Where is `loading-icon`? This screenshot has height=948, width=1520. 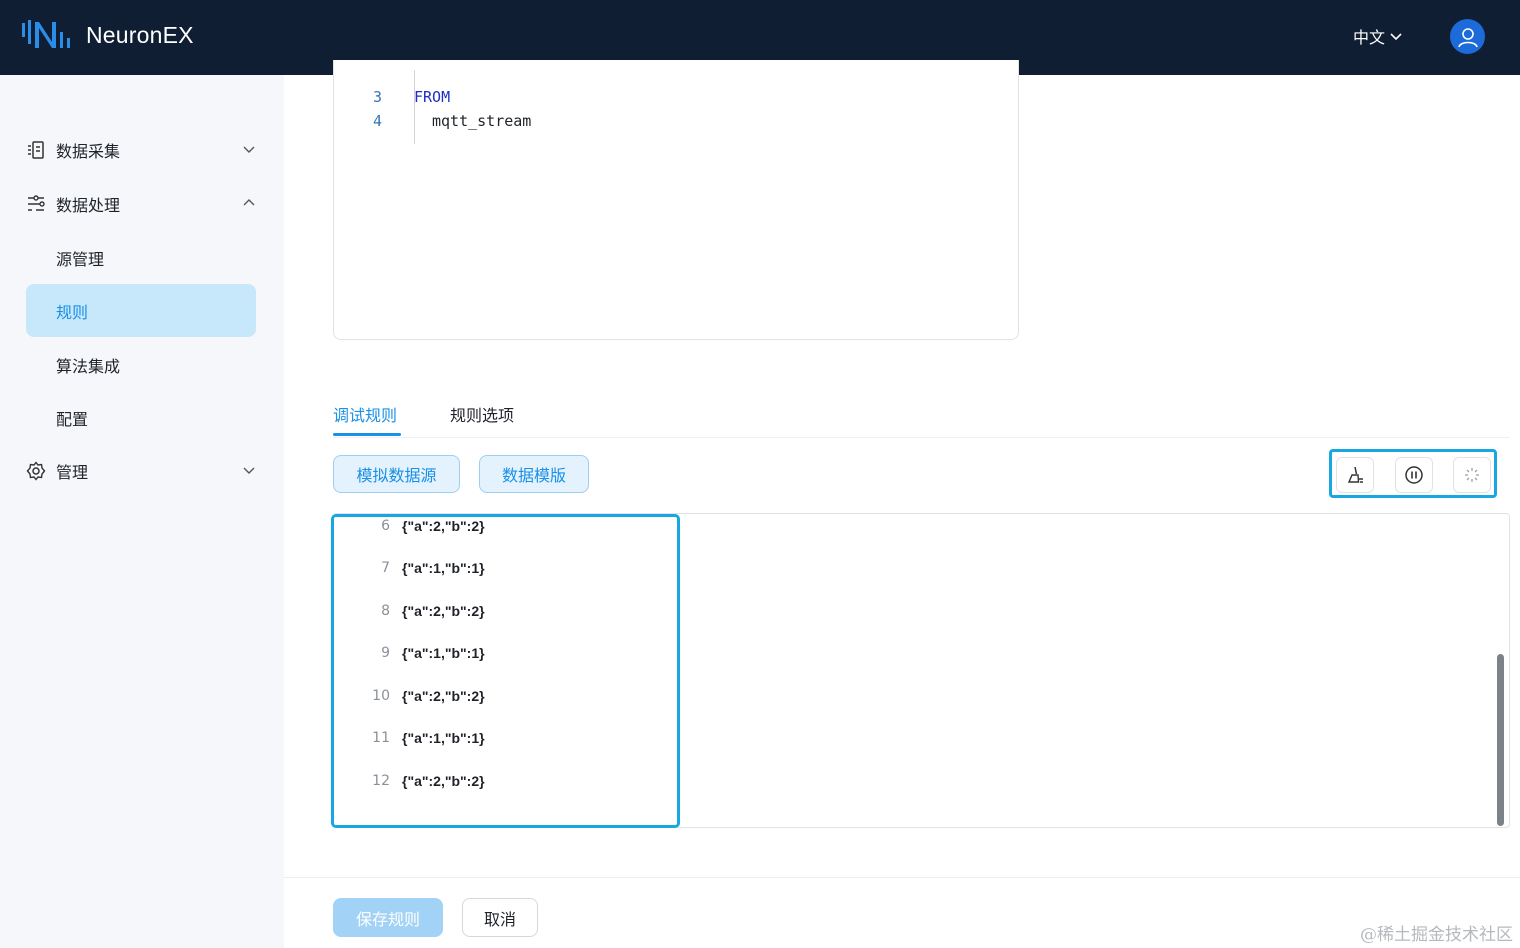
loading-icon is located at coordinates (1472, 475).